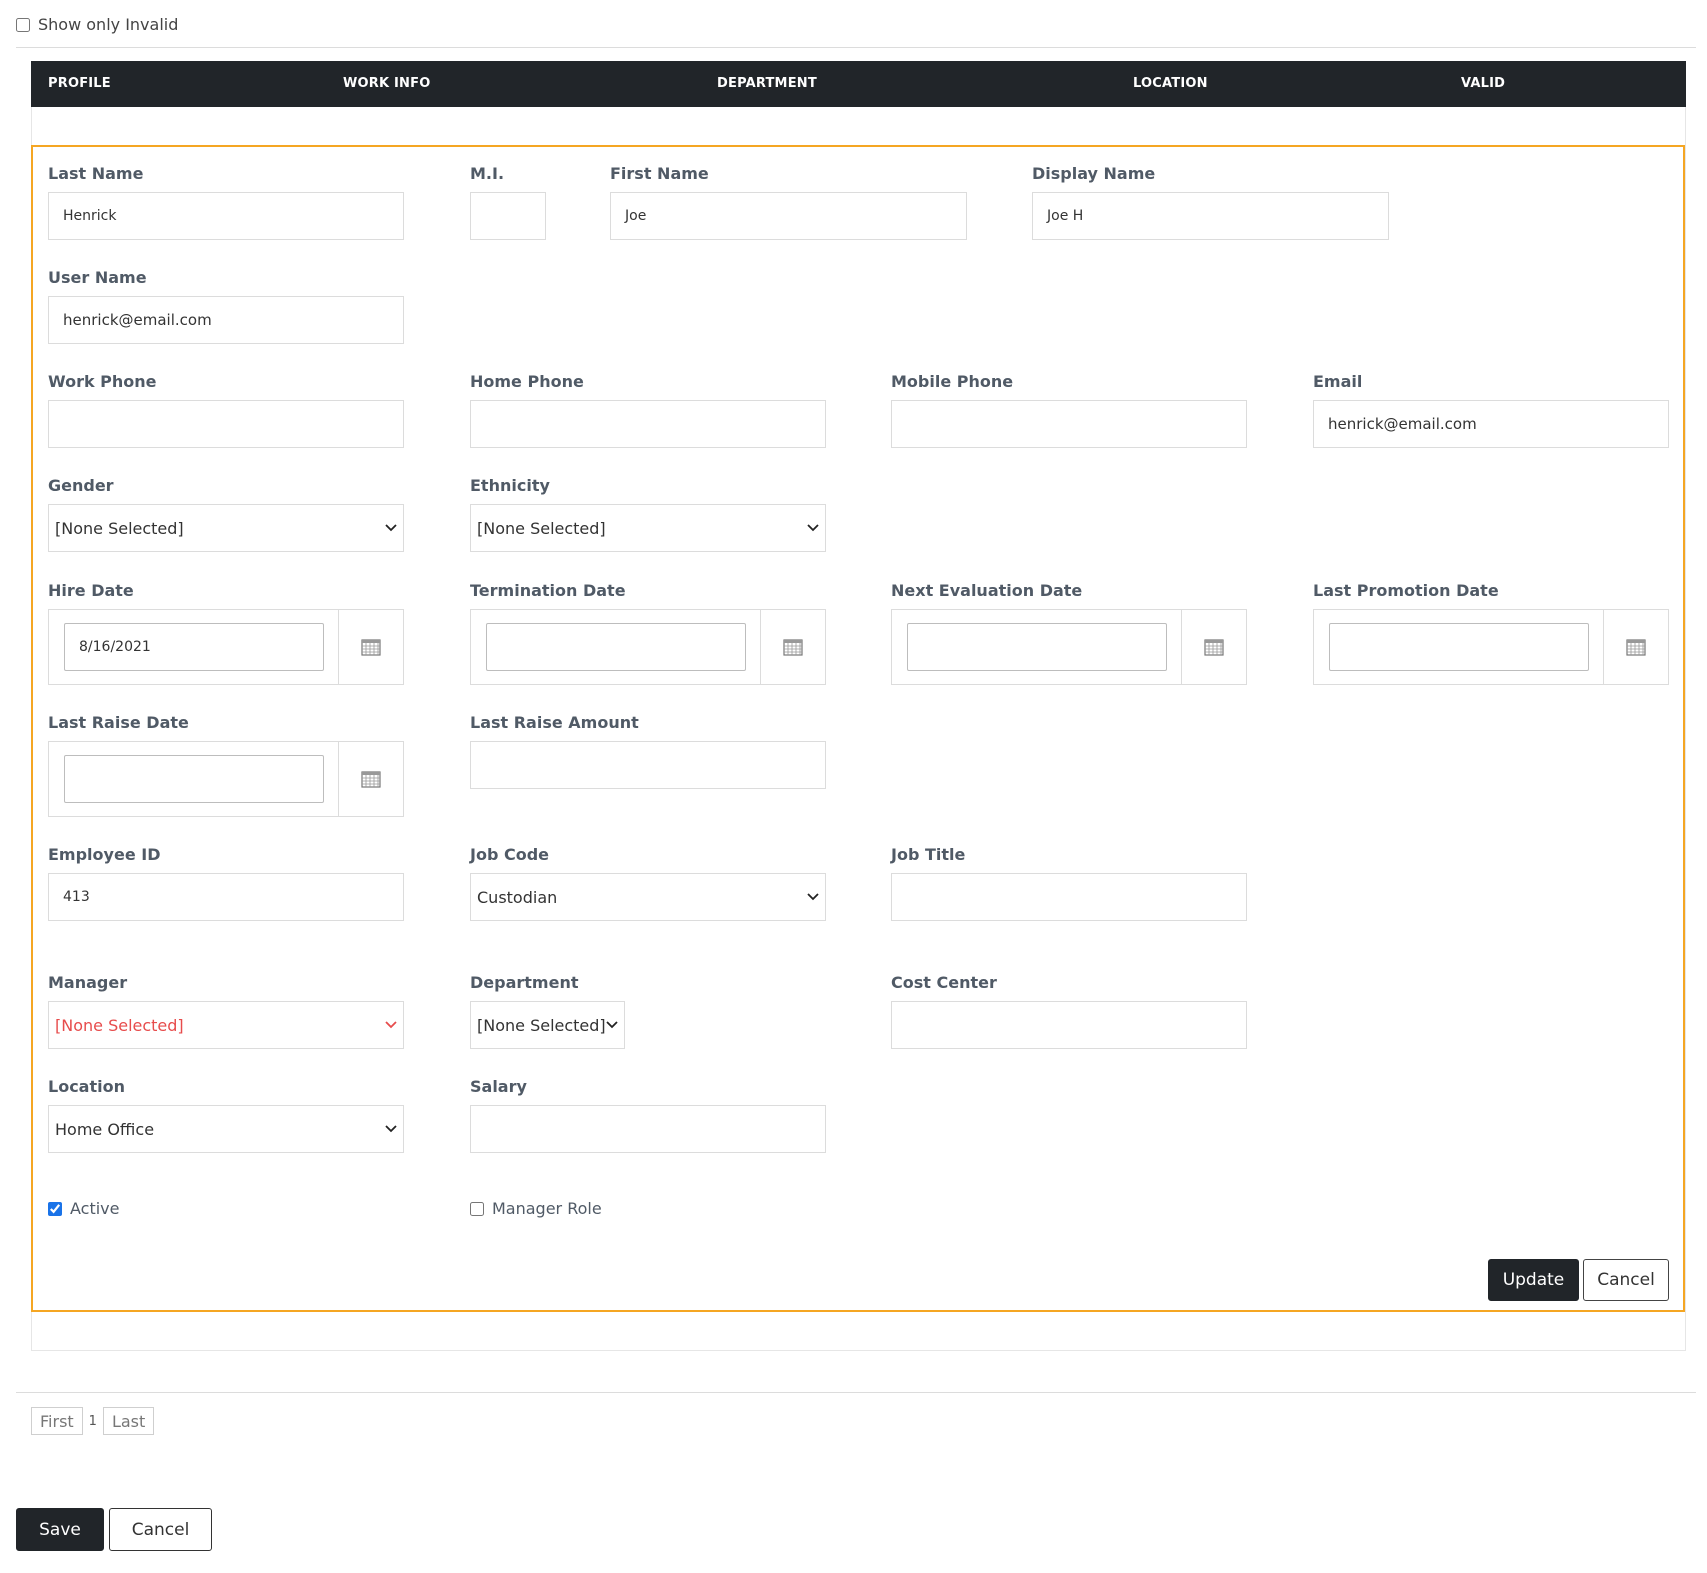 Image resolution: width=1707 pixels, height=1573 pixels. What do you see at coordinates (648, 765) in the screenshot?
I see `last-raise-amount-input` at bounding box center [648, 765].